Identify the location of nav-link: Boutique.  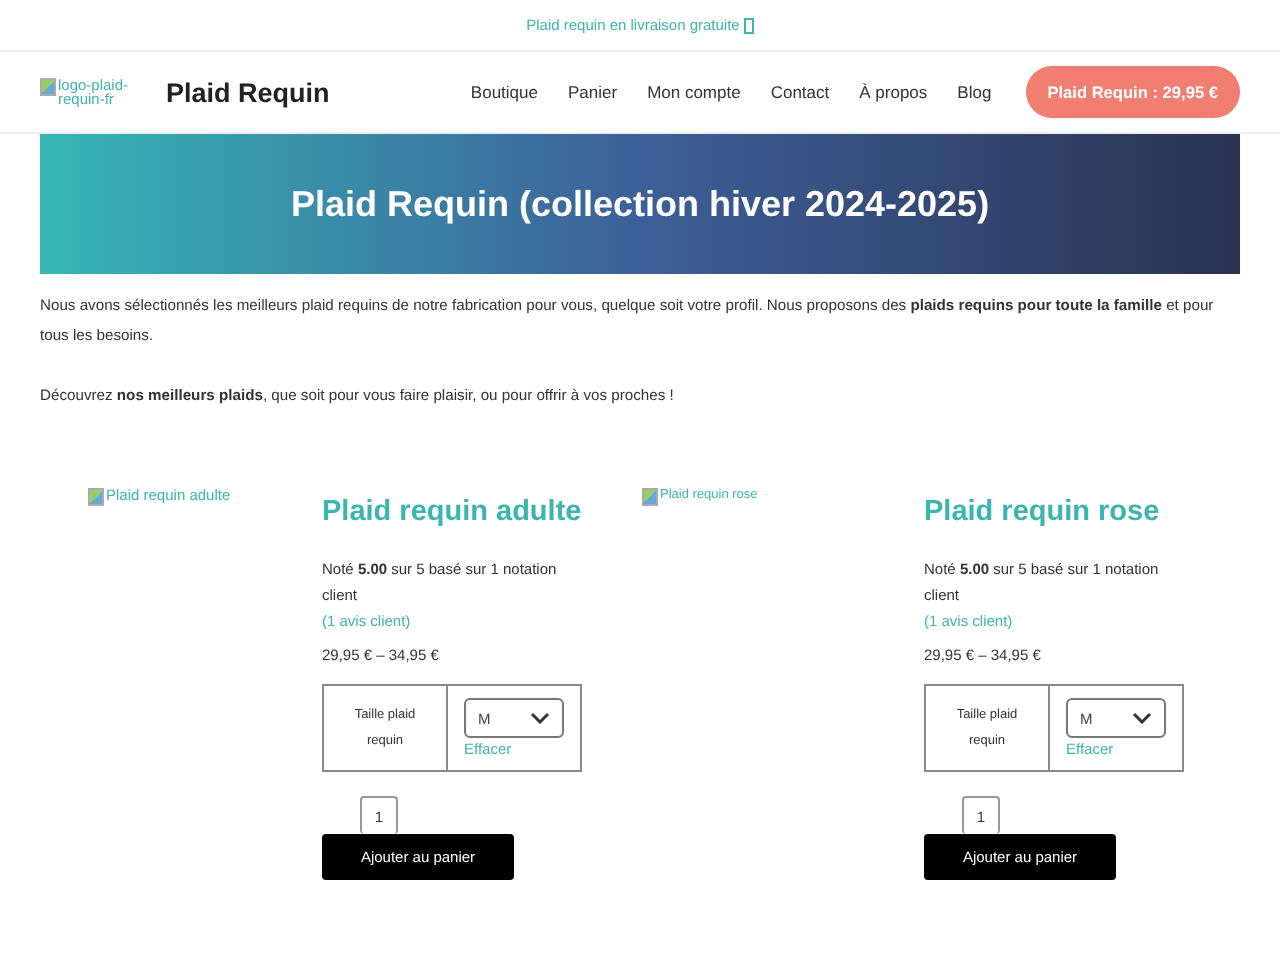
(504, 92).